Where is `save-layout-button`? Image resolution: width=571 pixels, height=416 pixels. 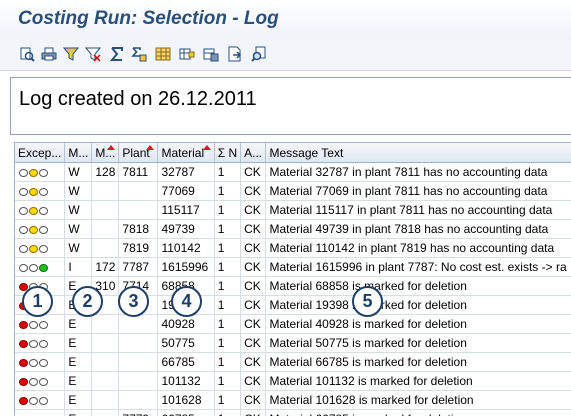 save-layout-button is located at coordinates (211, 54).